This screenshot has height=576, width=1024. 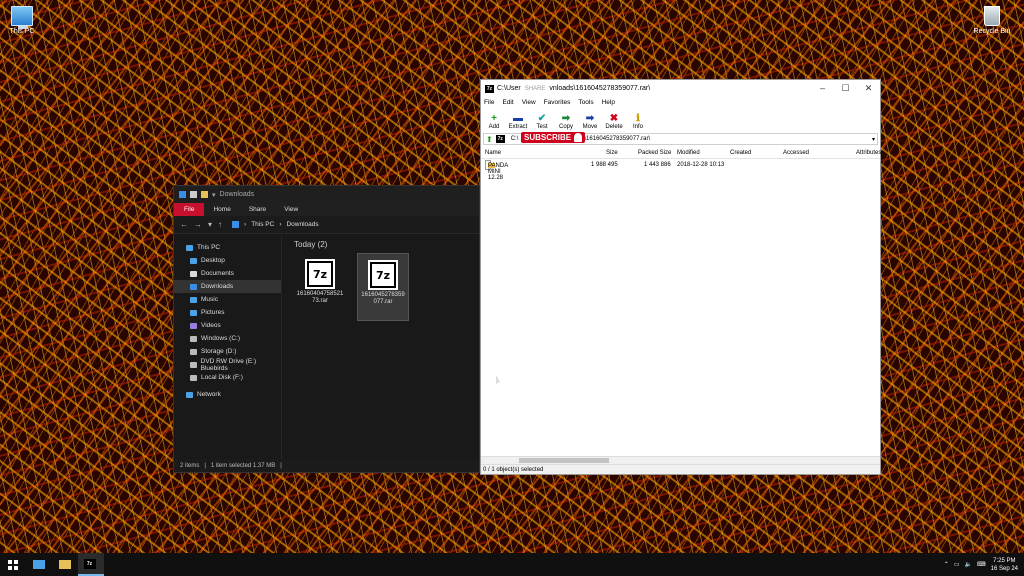 What do you see at coordinates (227, 338) in the screenshot?
I see `sidebar-item-windows-c: Windows (C:)` at bounding box center [227, 338].